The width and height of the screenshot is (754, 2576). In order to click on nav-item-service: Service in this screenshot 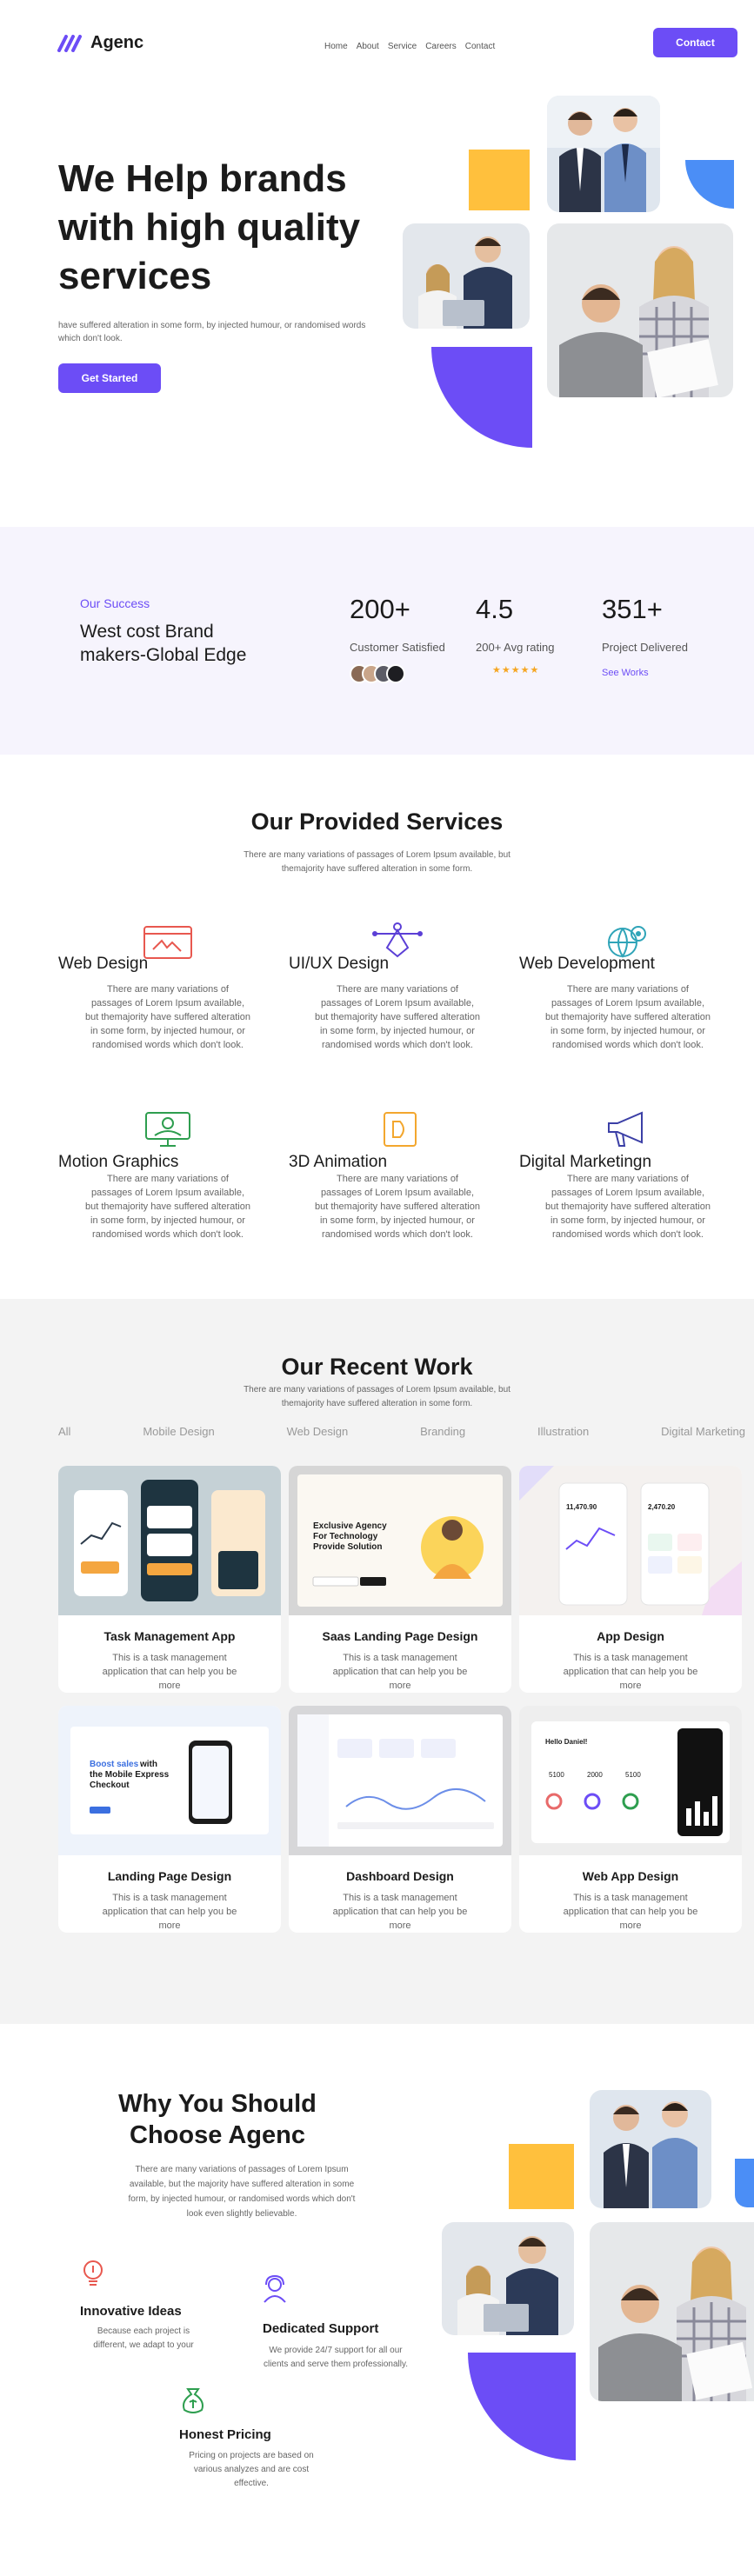, I will do `click(403, 46)`.